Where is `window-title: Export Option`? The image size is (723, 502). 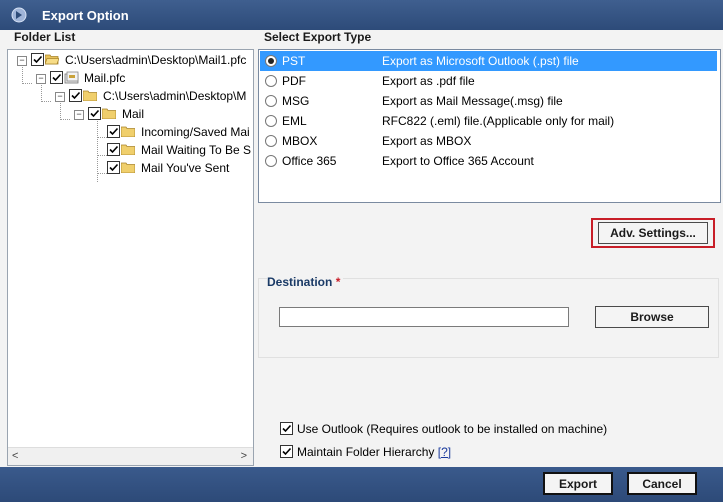 window-title: Export Option is located at coordinates (85, 15).